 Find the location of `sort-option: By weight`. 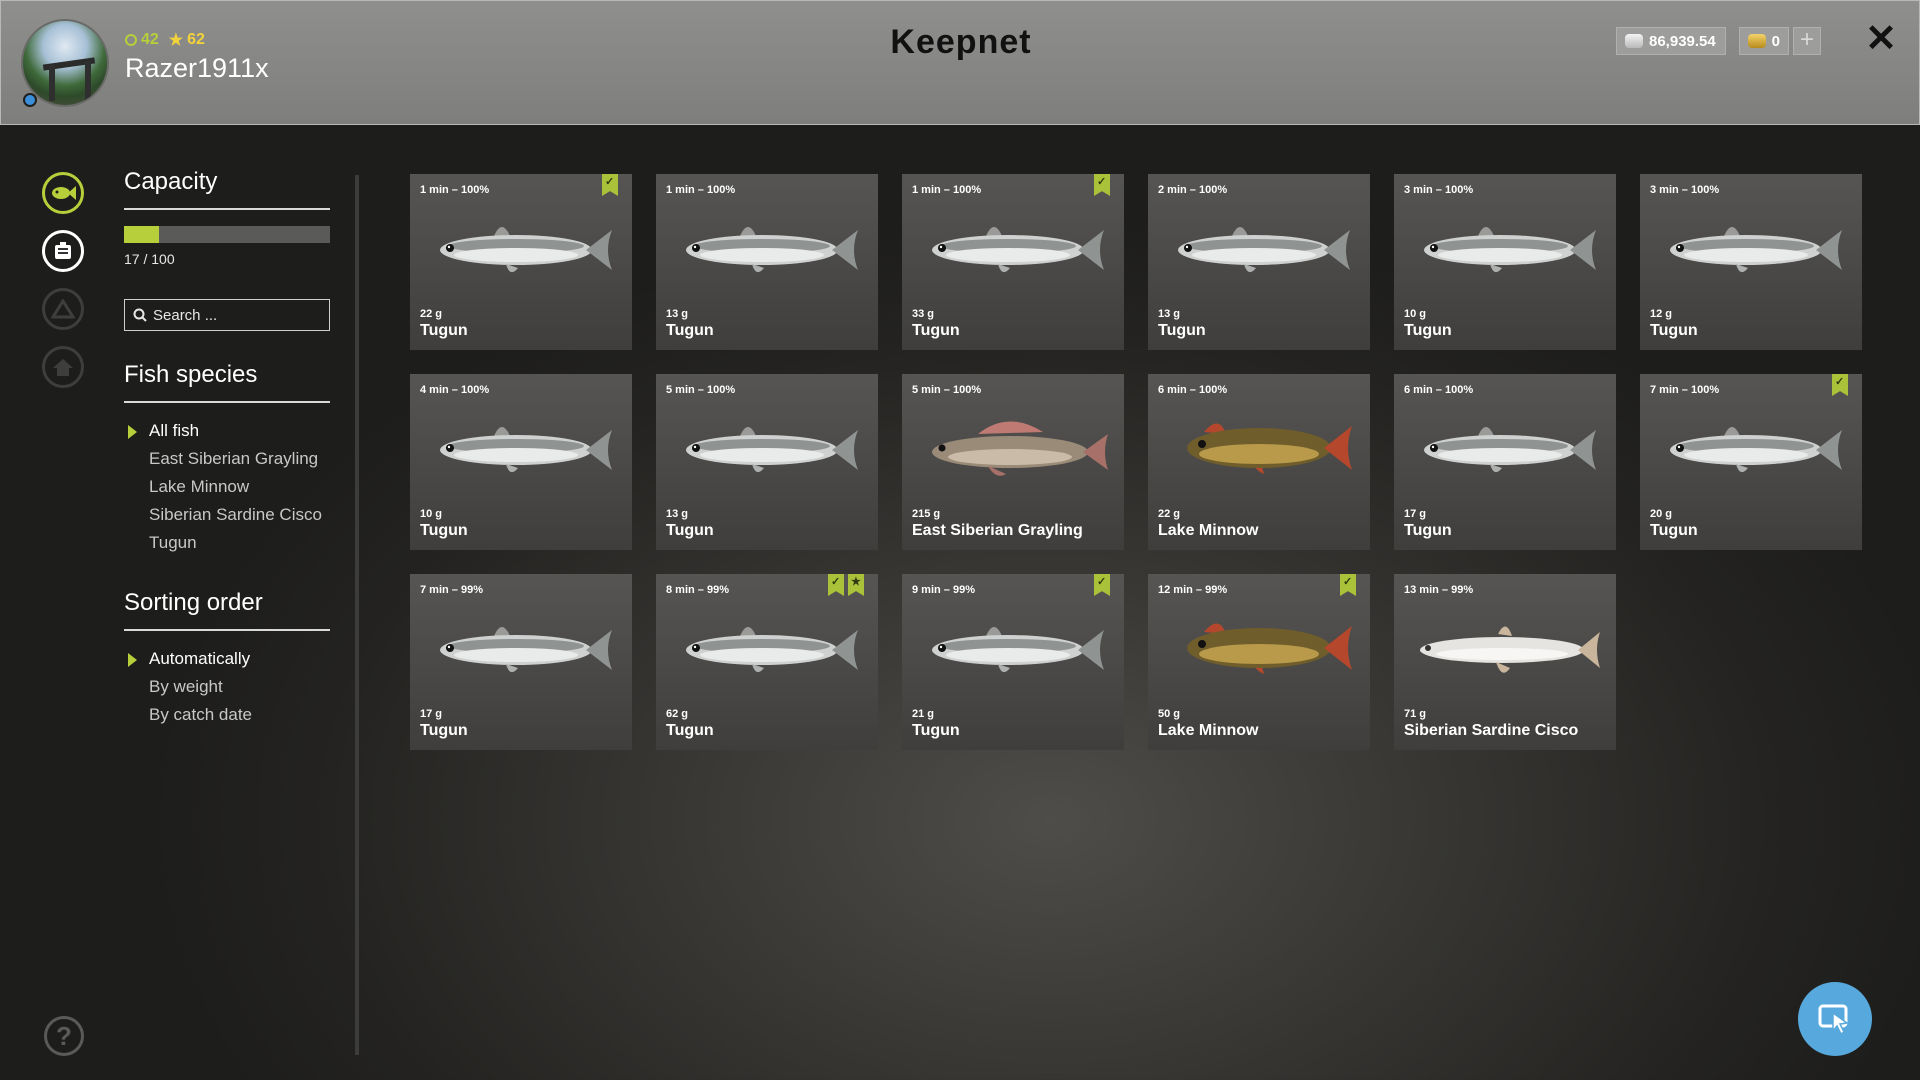

sort-option: By weight is located at coordinates (227, 687).